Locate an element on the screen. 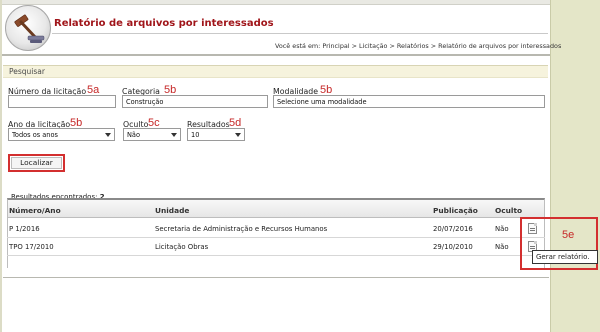 The height and width of the screenshot is (332, 600). categoria-select: Construção is located at coordinates (195, 101).